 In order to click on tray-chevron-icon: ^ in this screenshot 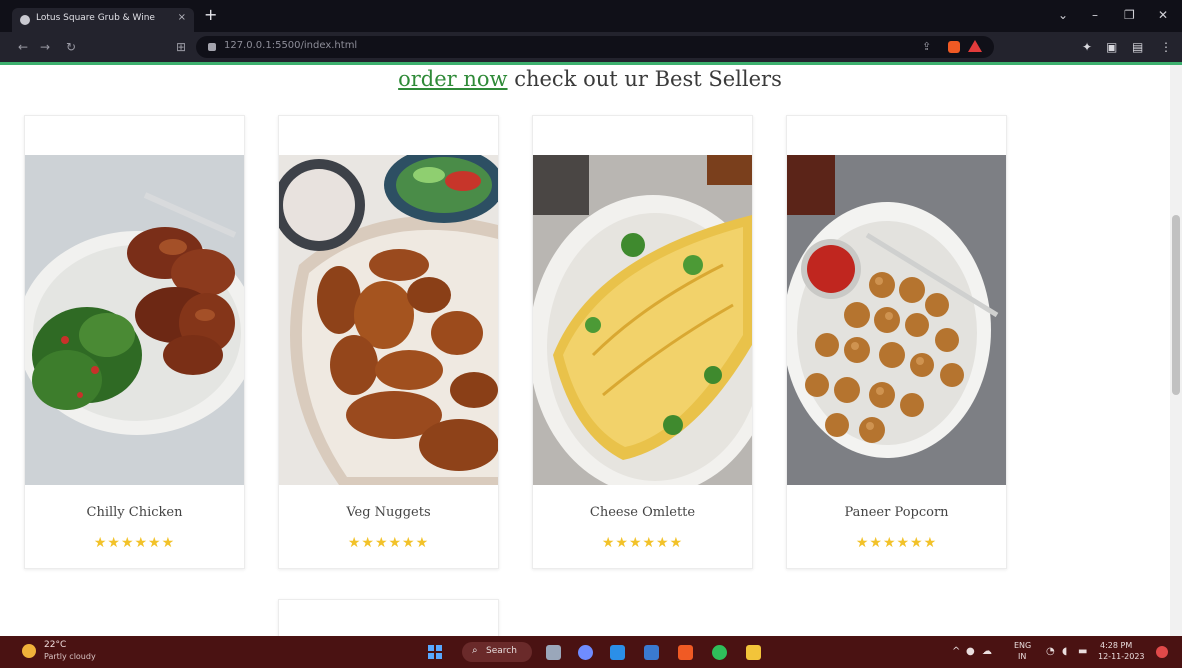, I will do `click(956, 652)`.